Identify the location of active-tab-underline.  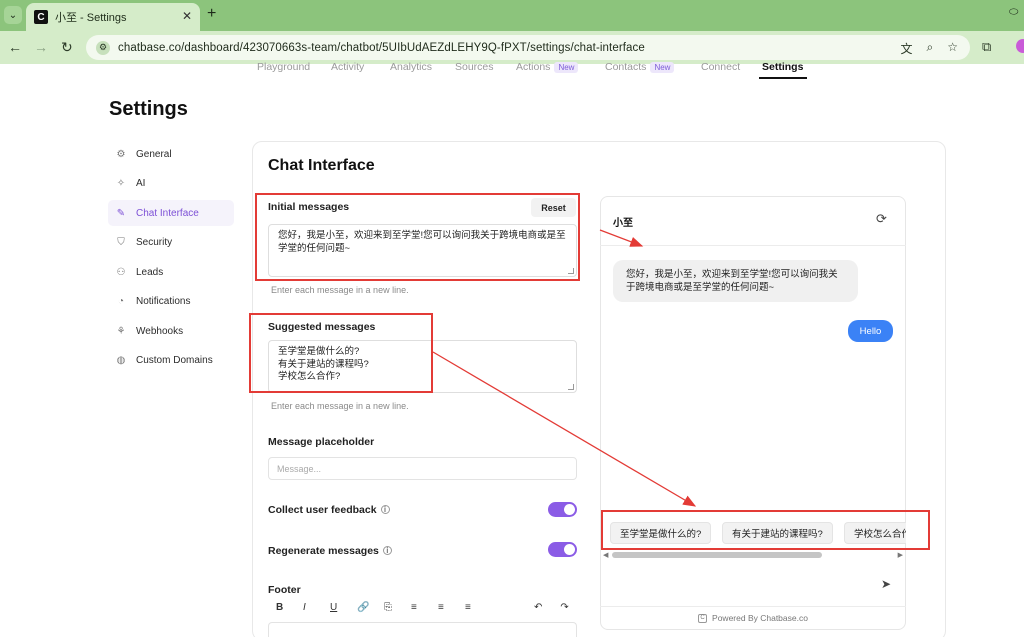
(783, 78).